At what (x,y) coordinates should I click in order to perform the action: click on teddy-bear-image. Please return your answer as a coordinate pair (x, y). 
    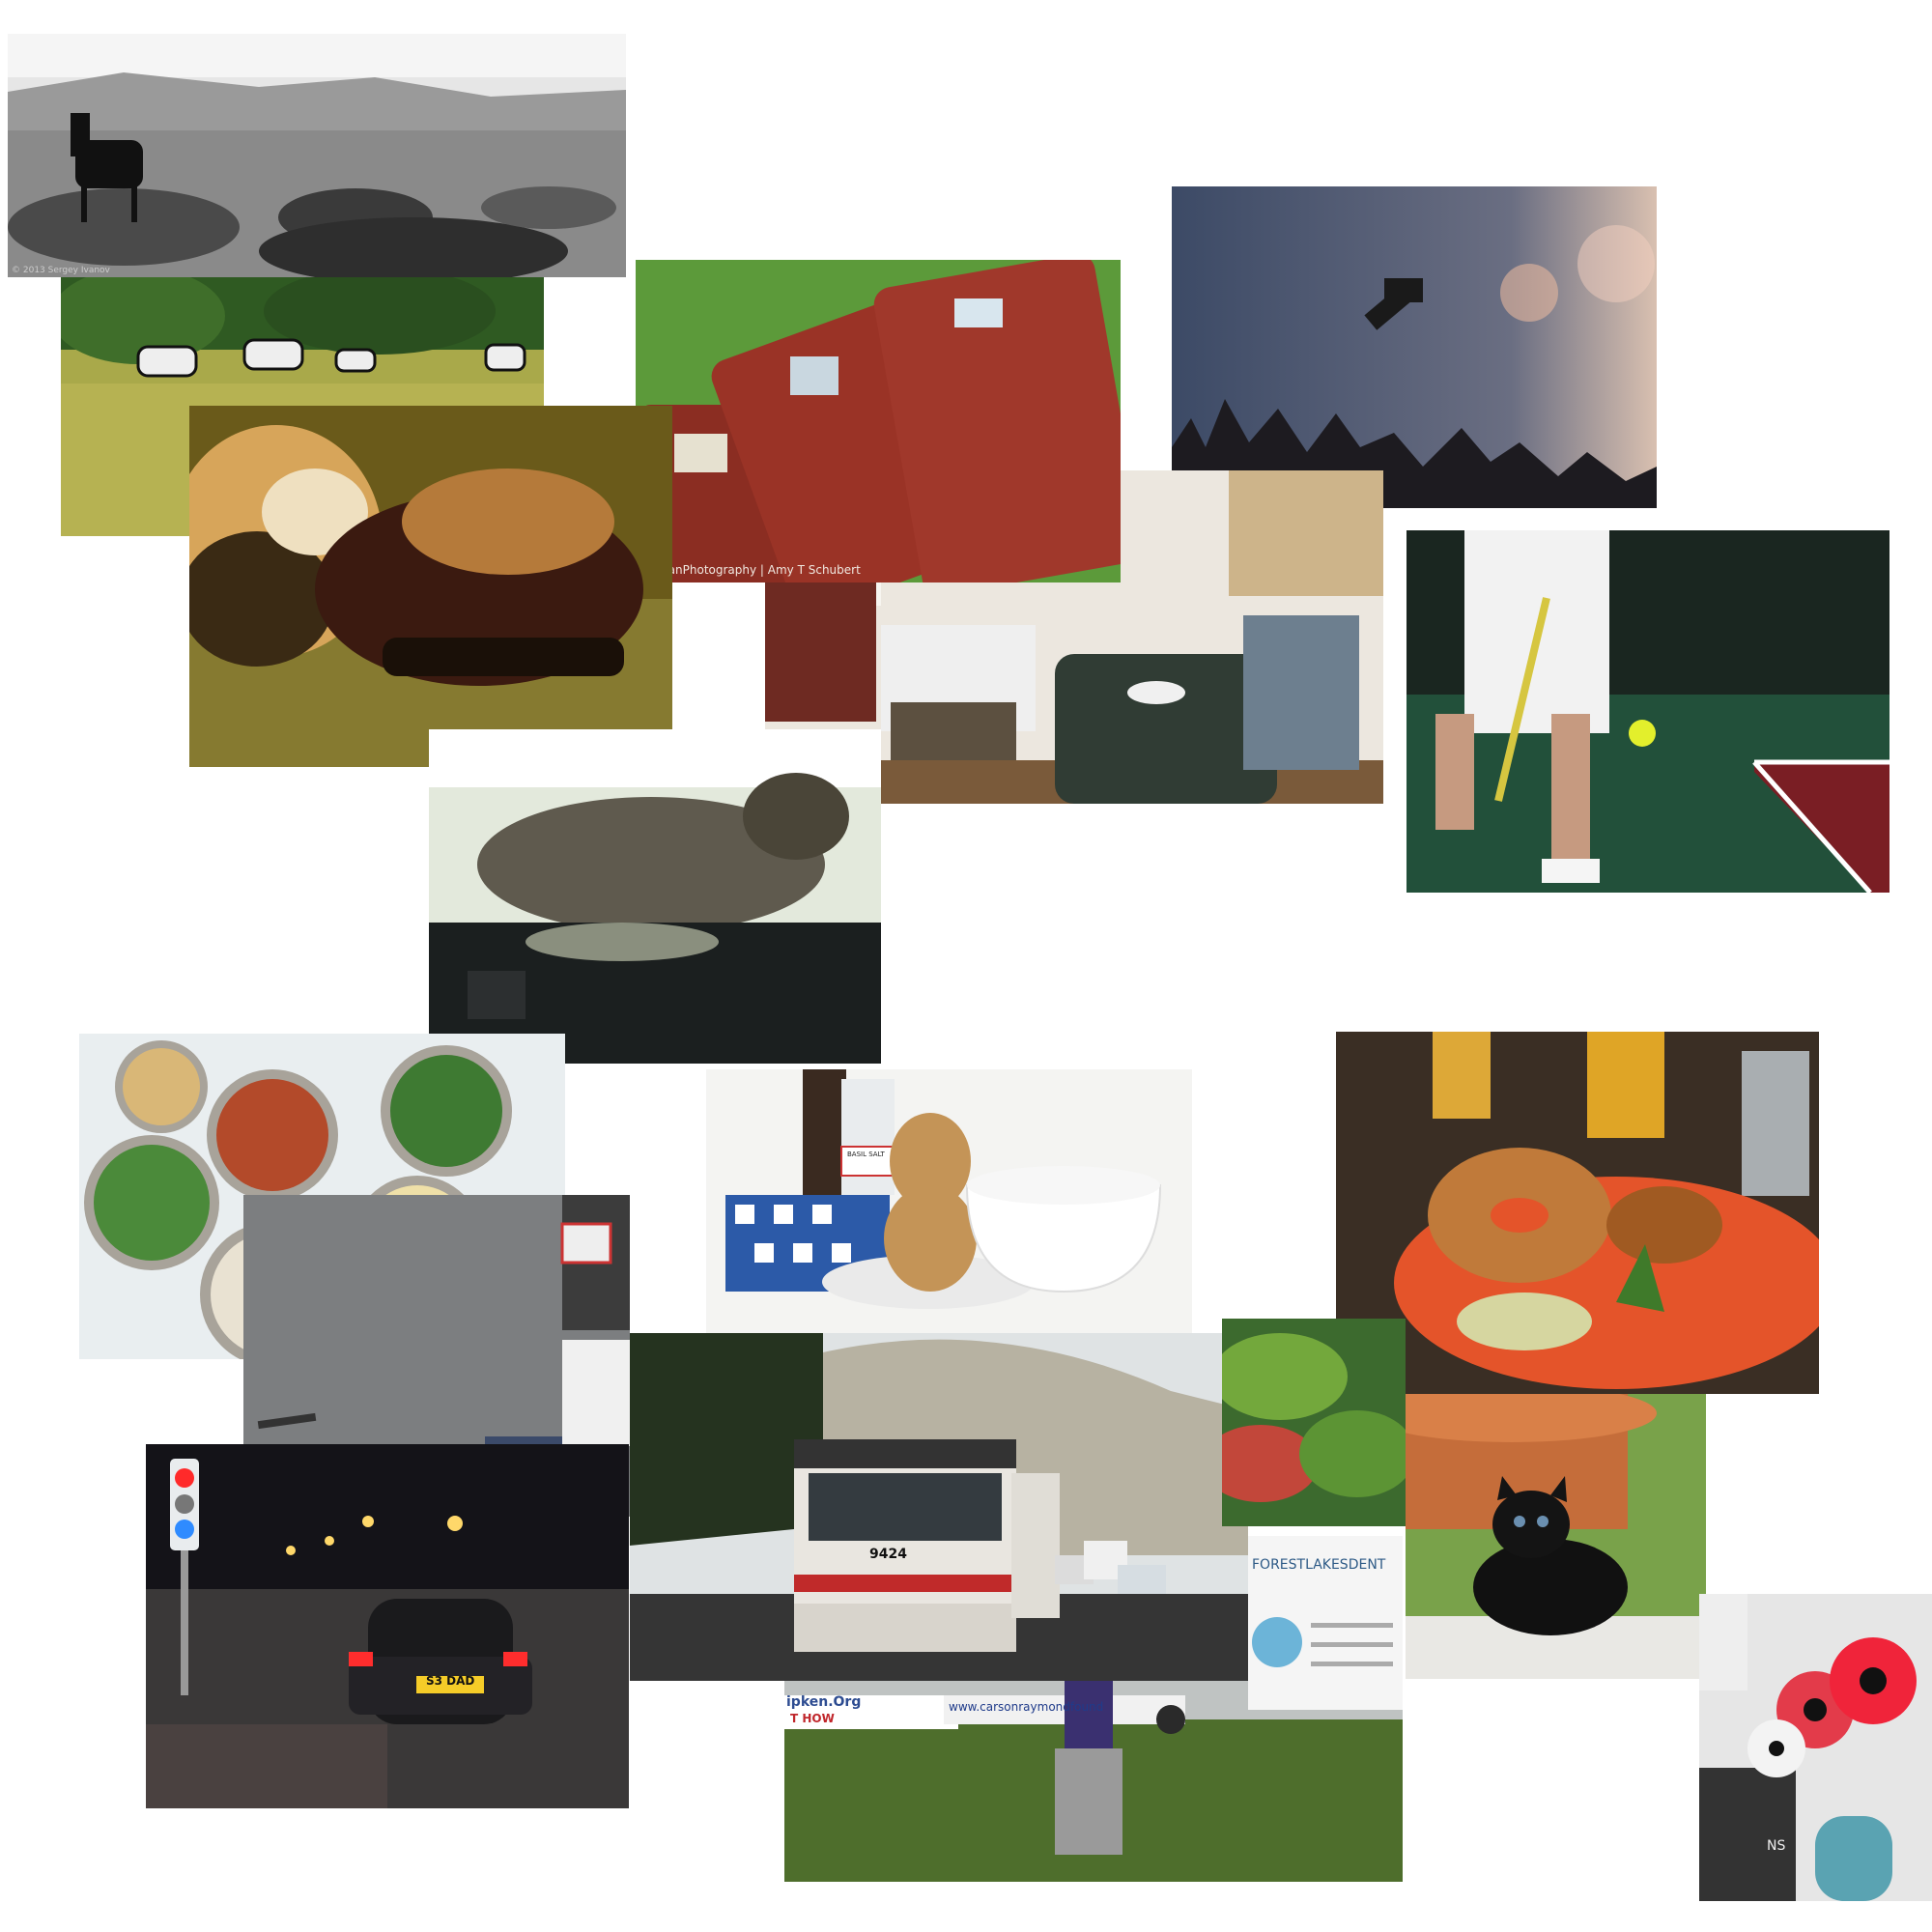
    Looking at the image, I should click on (949, 1202).